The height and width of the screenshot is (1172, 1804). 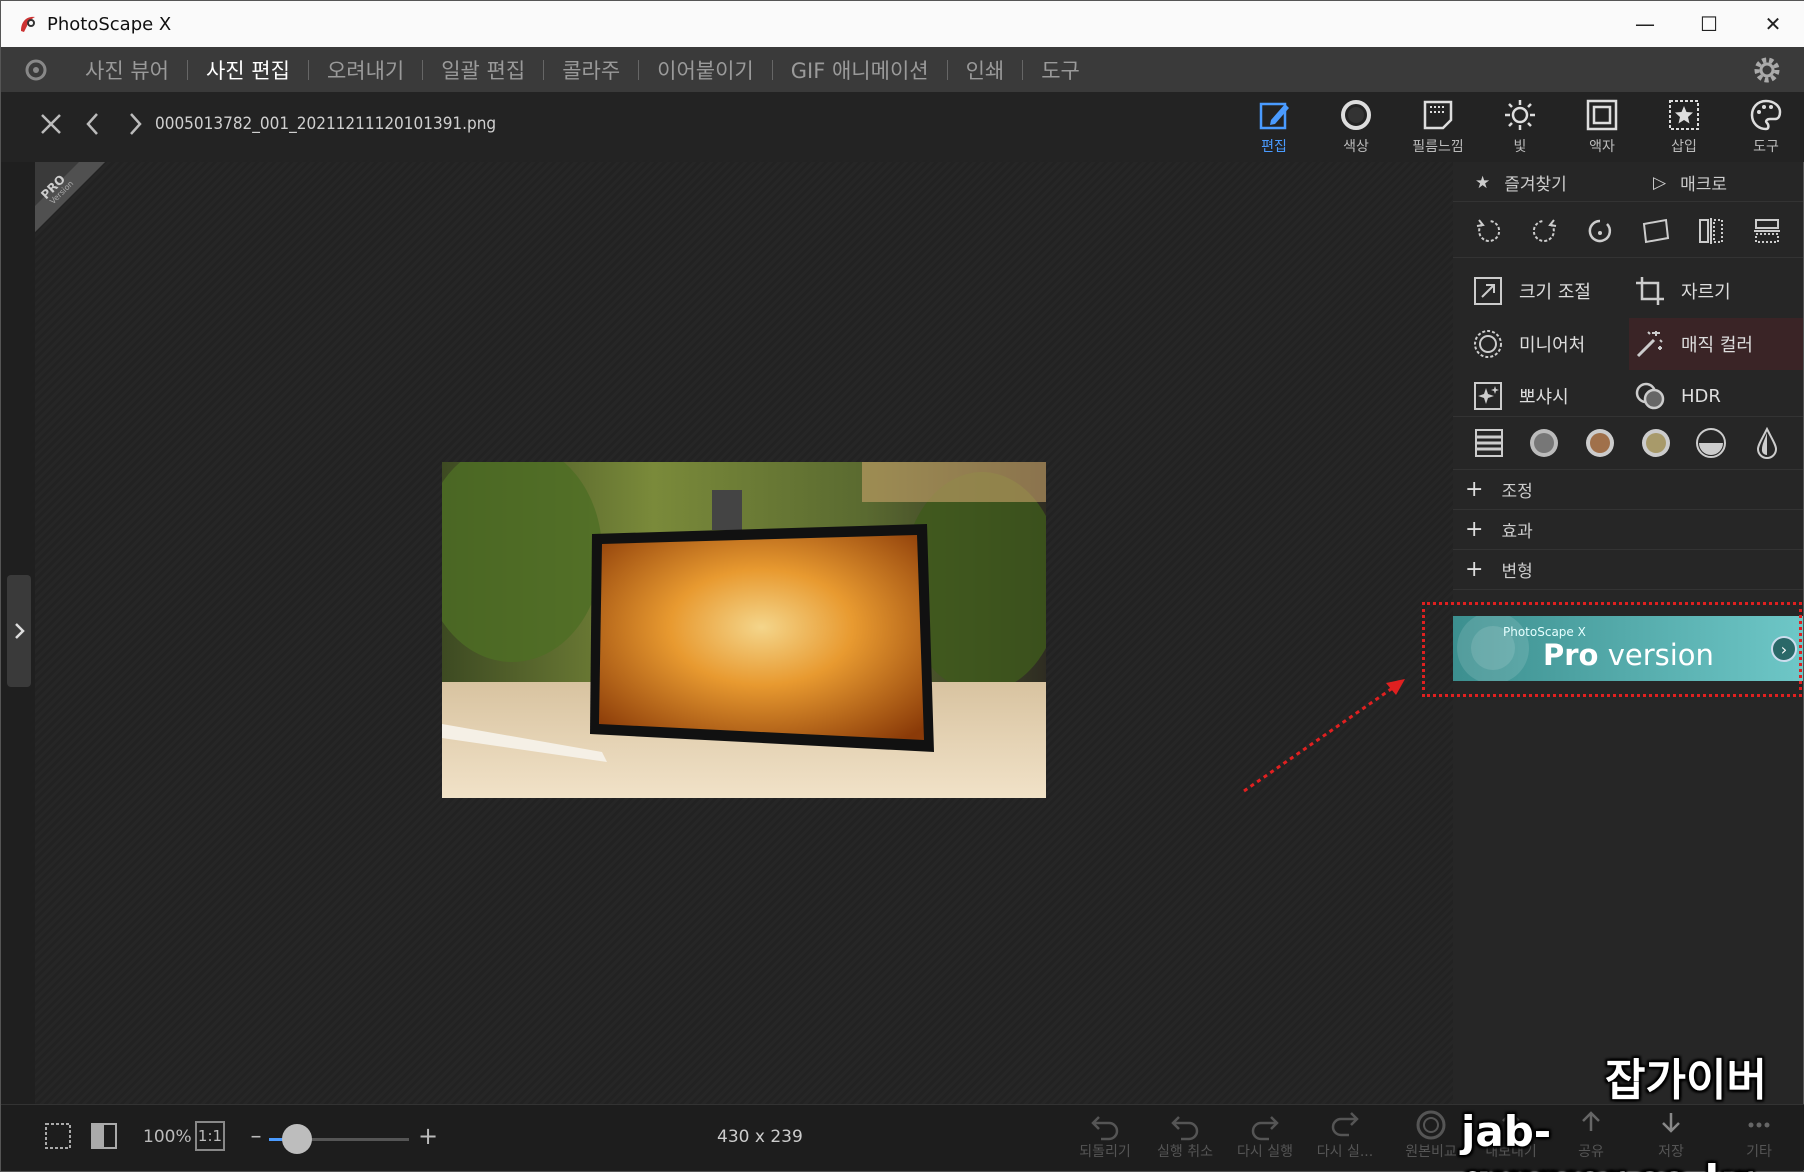 I want to click on pro-version-corner-badge: PRO Version, so click(x=70, y=197).